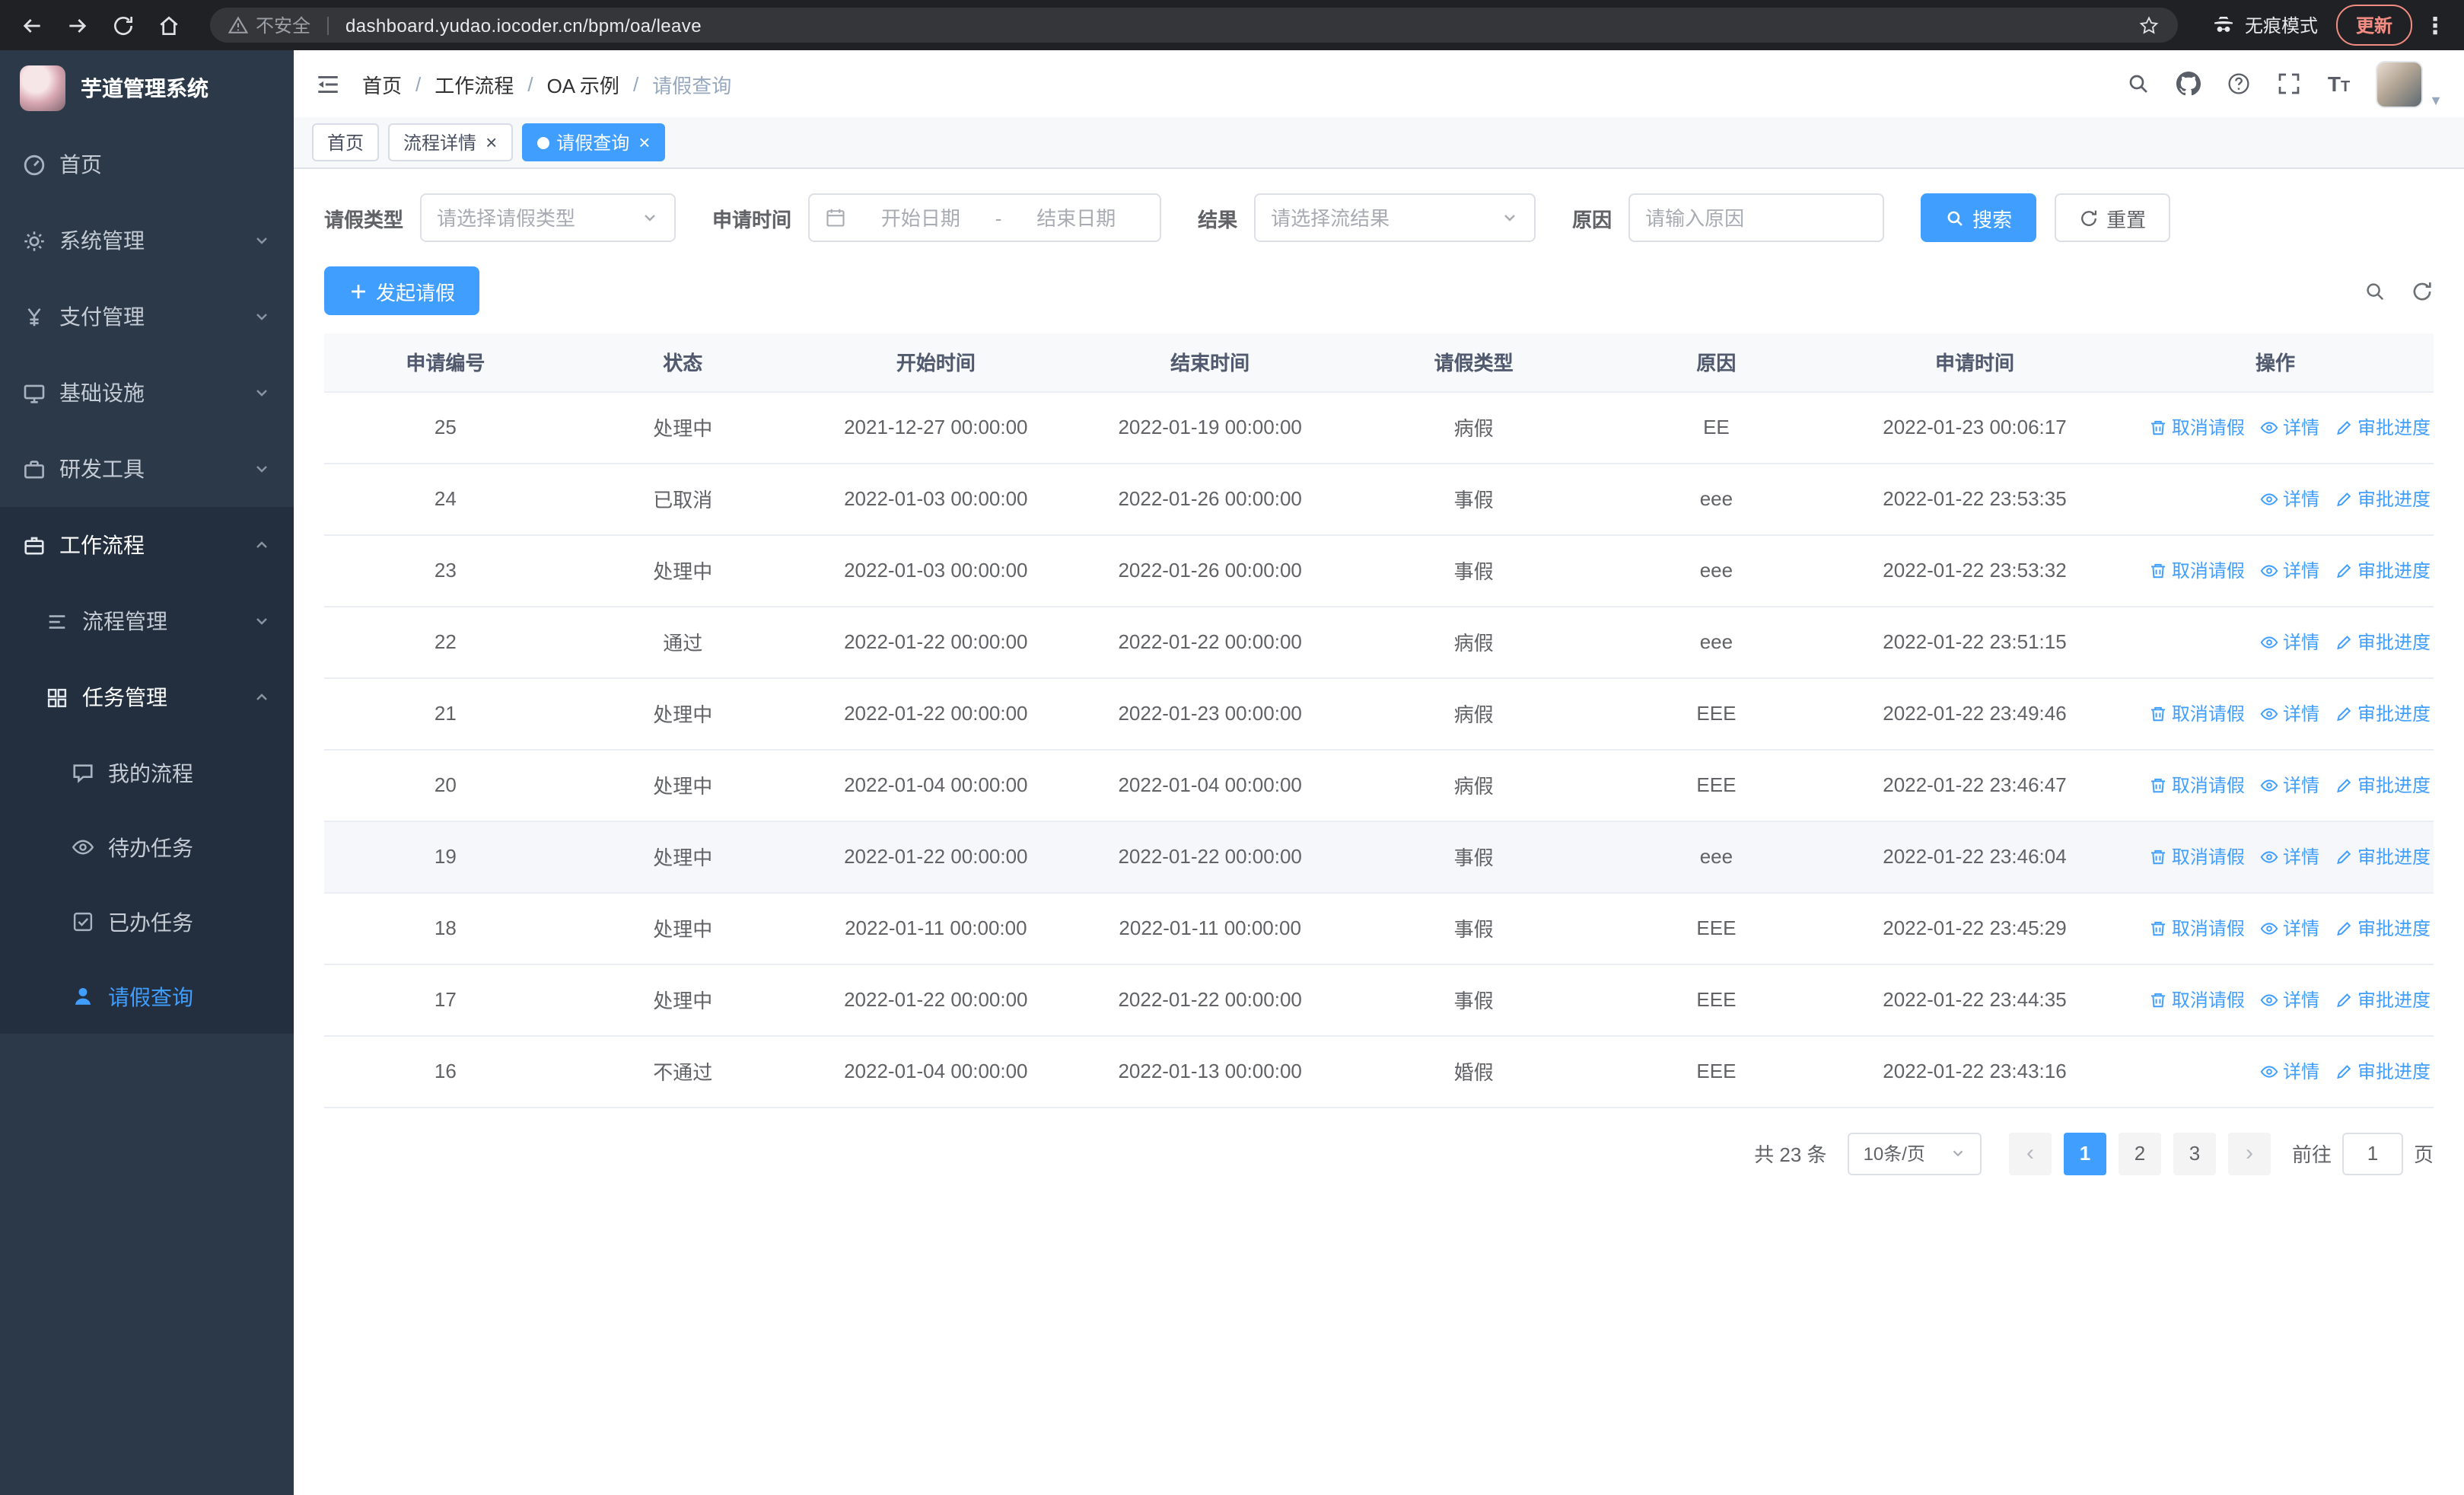 This screenshot has height=1495, width=2464. What do you see at coordinates (2290, 84) in the screenshot?
I see `fullscreen-icon` at bounding box center [2290, 84].